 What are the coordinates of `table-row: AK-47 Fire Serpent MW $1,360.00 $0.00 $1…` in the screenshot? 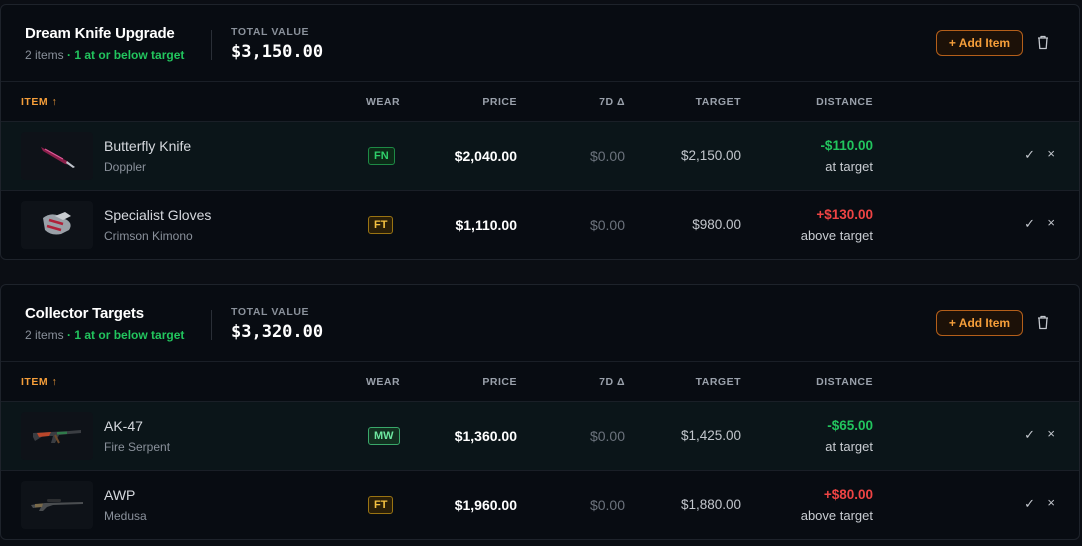 It's located at (540, 436).